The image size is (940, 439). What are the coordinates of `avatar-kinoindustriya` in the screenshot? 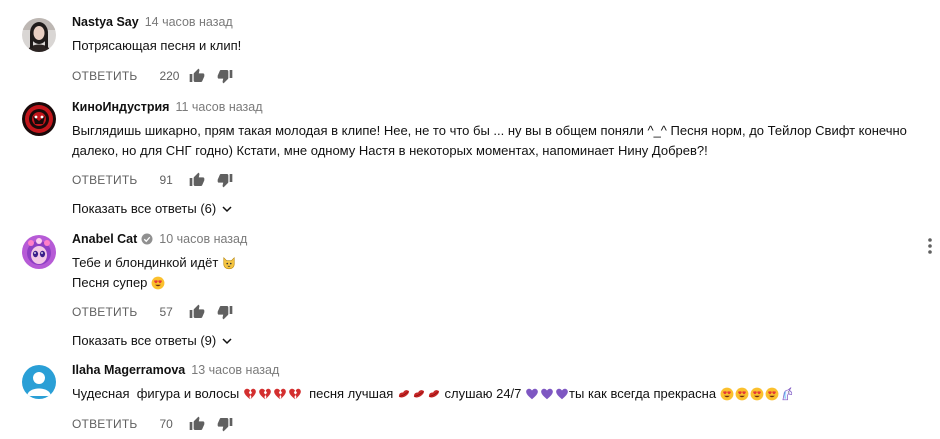 It's located at (39, 119).